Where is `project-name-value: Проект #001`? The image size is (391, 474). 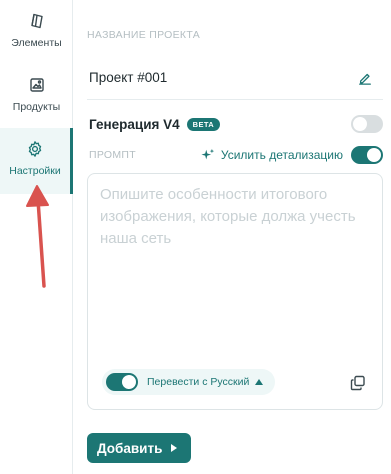
project-name-value: Проект #001 is located at coordinates (128, 77).